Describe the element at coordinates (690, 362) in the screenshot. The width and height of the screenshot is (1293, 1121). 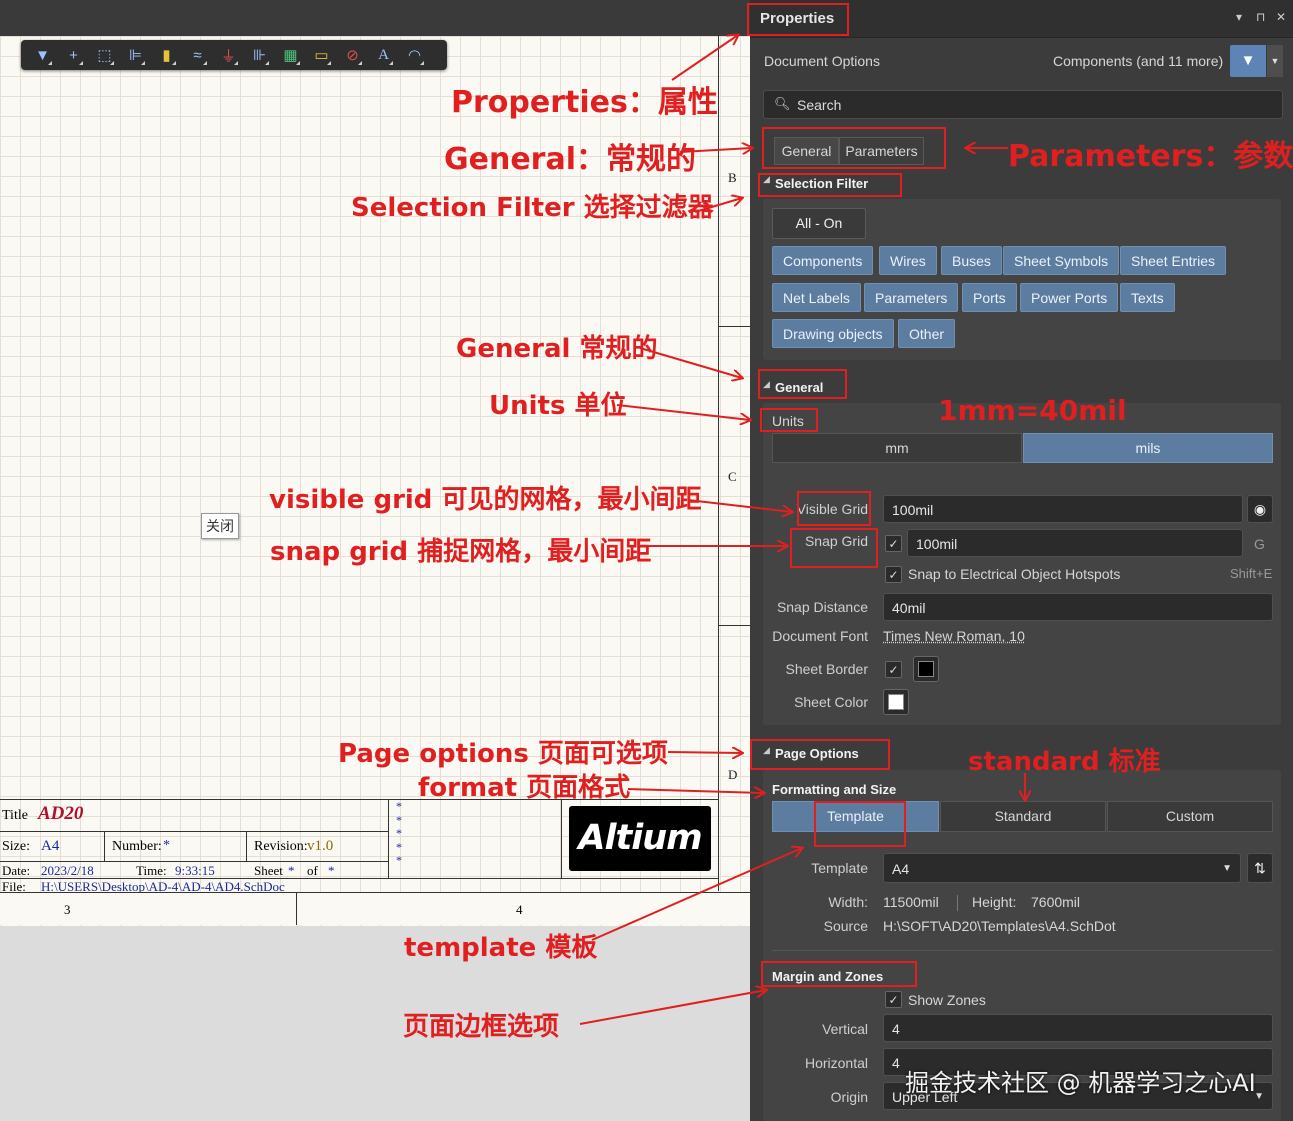
I see `arrow-general-mid` at that location.